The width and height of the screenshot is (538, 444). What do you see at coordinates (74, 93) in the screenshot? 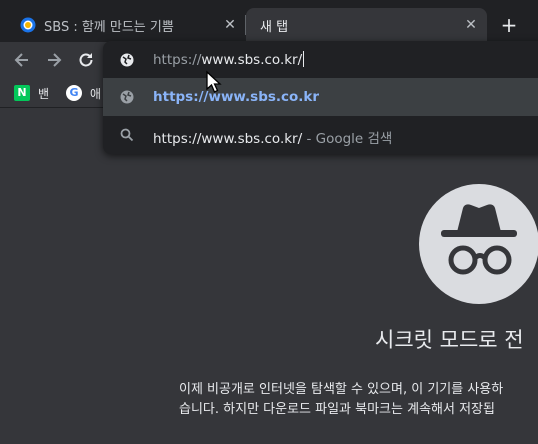
I see `google-icon: G` at bounding box center [74, 93].